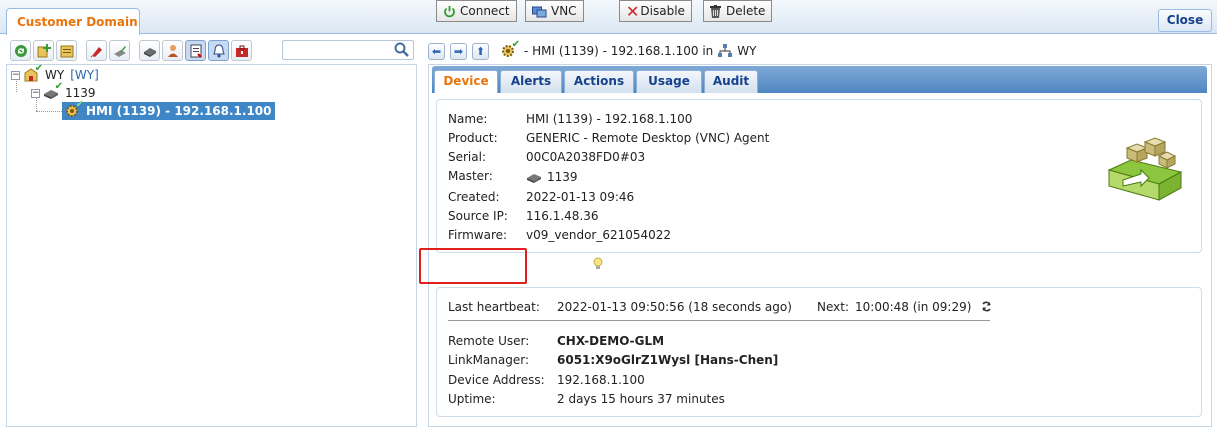  What do you see at coordinates (662, 11) in the screenshot?
I see `disable-label: Disable` at bounding box center [662, 11].